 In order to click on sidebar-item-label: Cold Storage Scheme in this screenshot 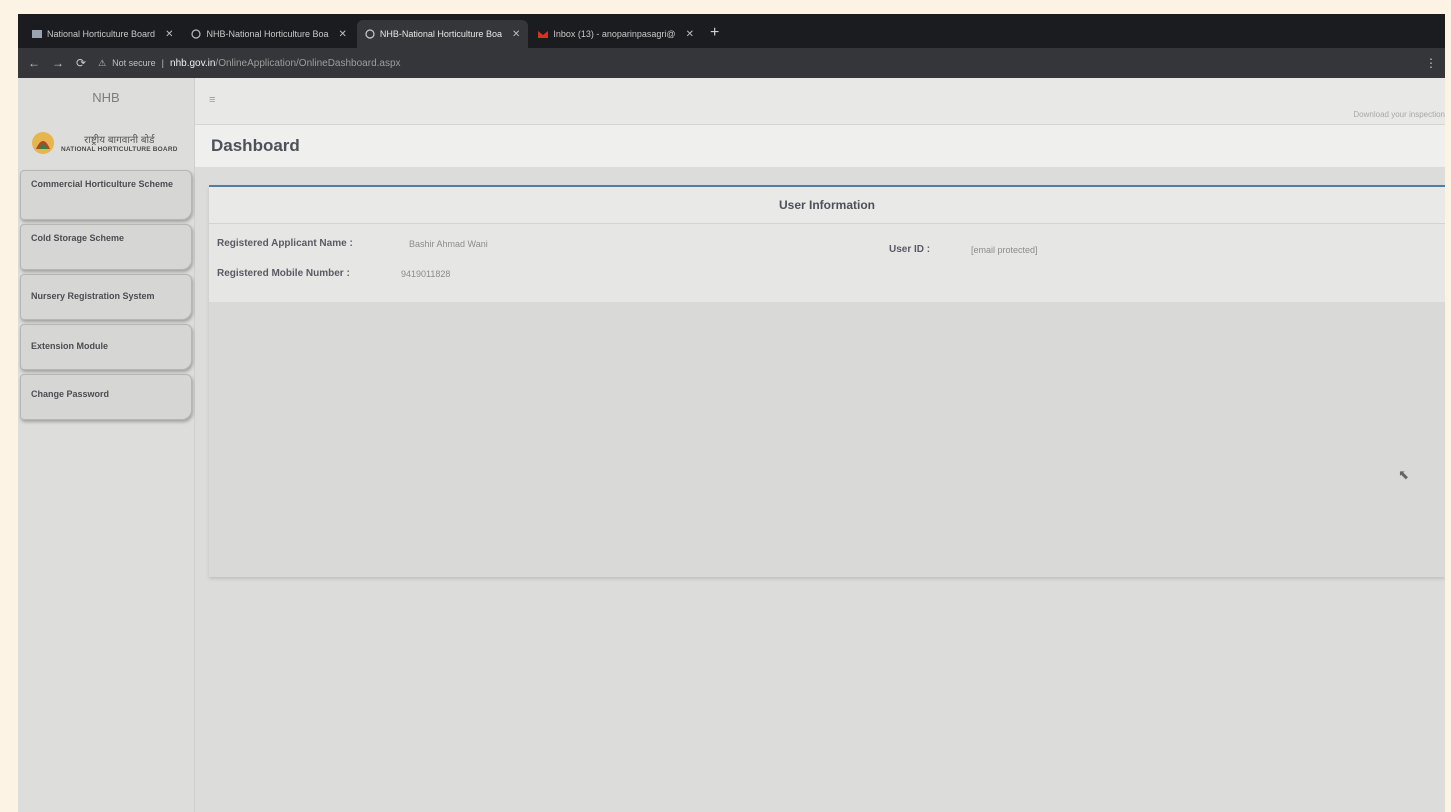, I will do `click(78, 238)`.